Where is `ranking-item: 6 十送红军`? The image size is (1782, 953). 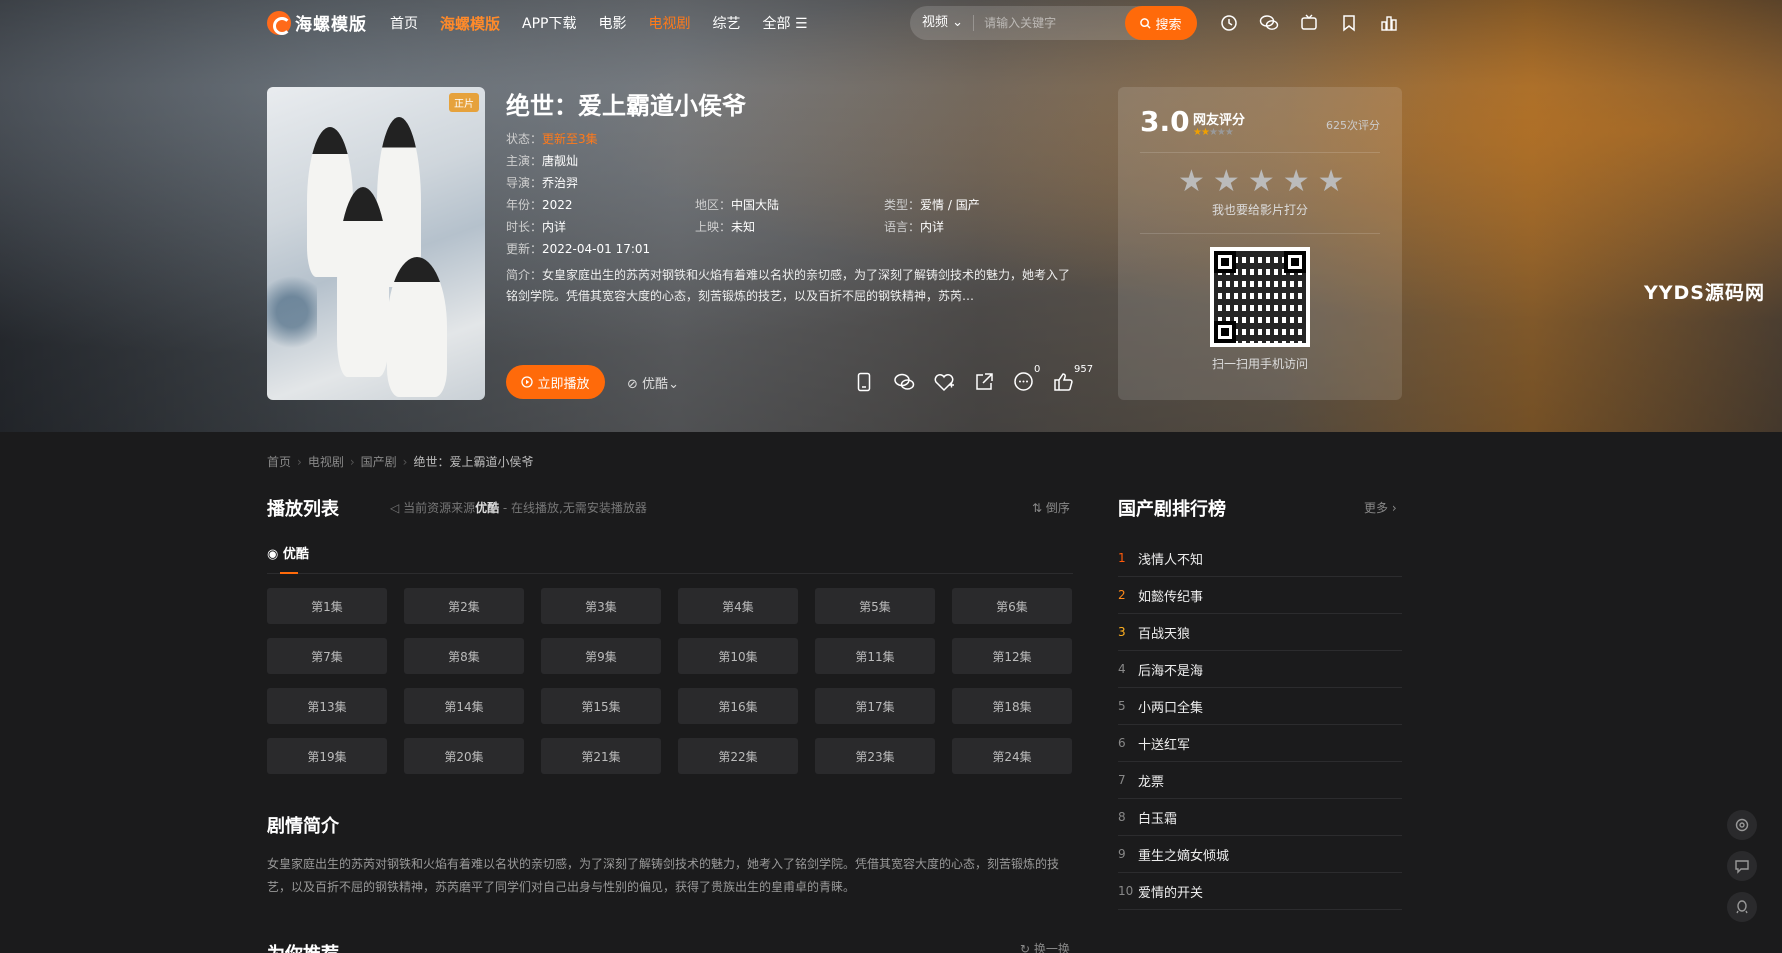 ranking-item: 6 十送红军 is located at coordinates (1260, 743).